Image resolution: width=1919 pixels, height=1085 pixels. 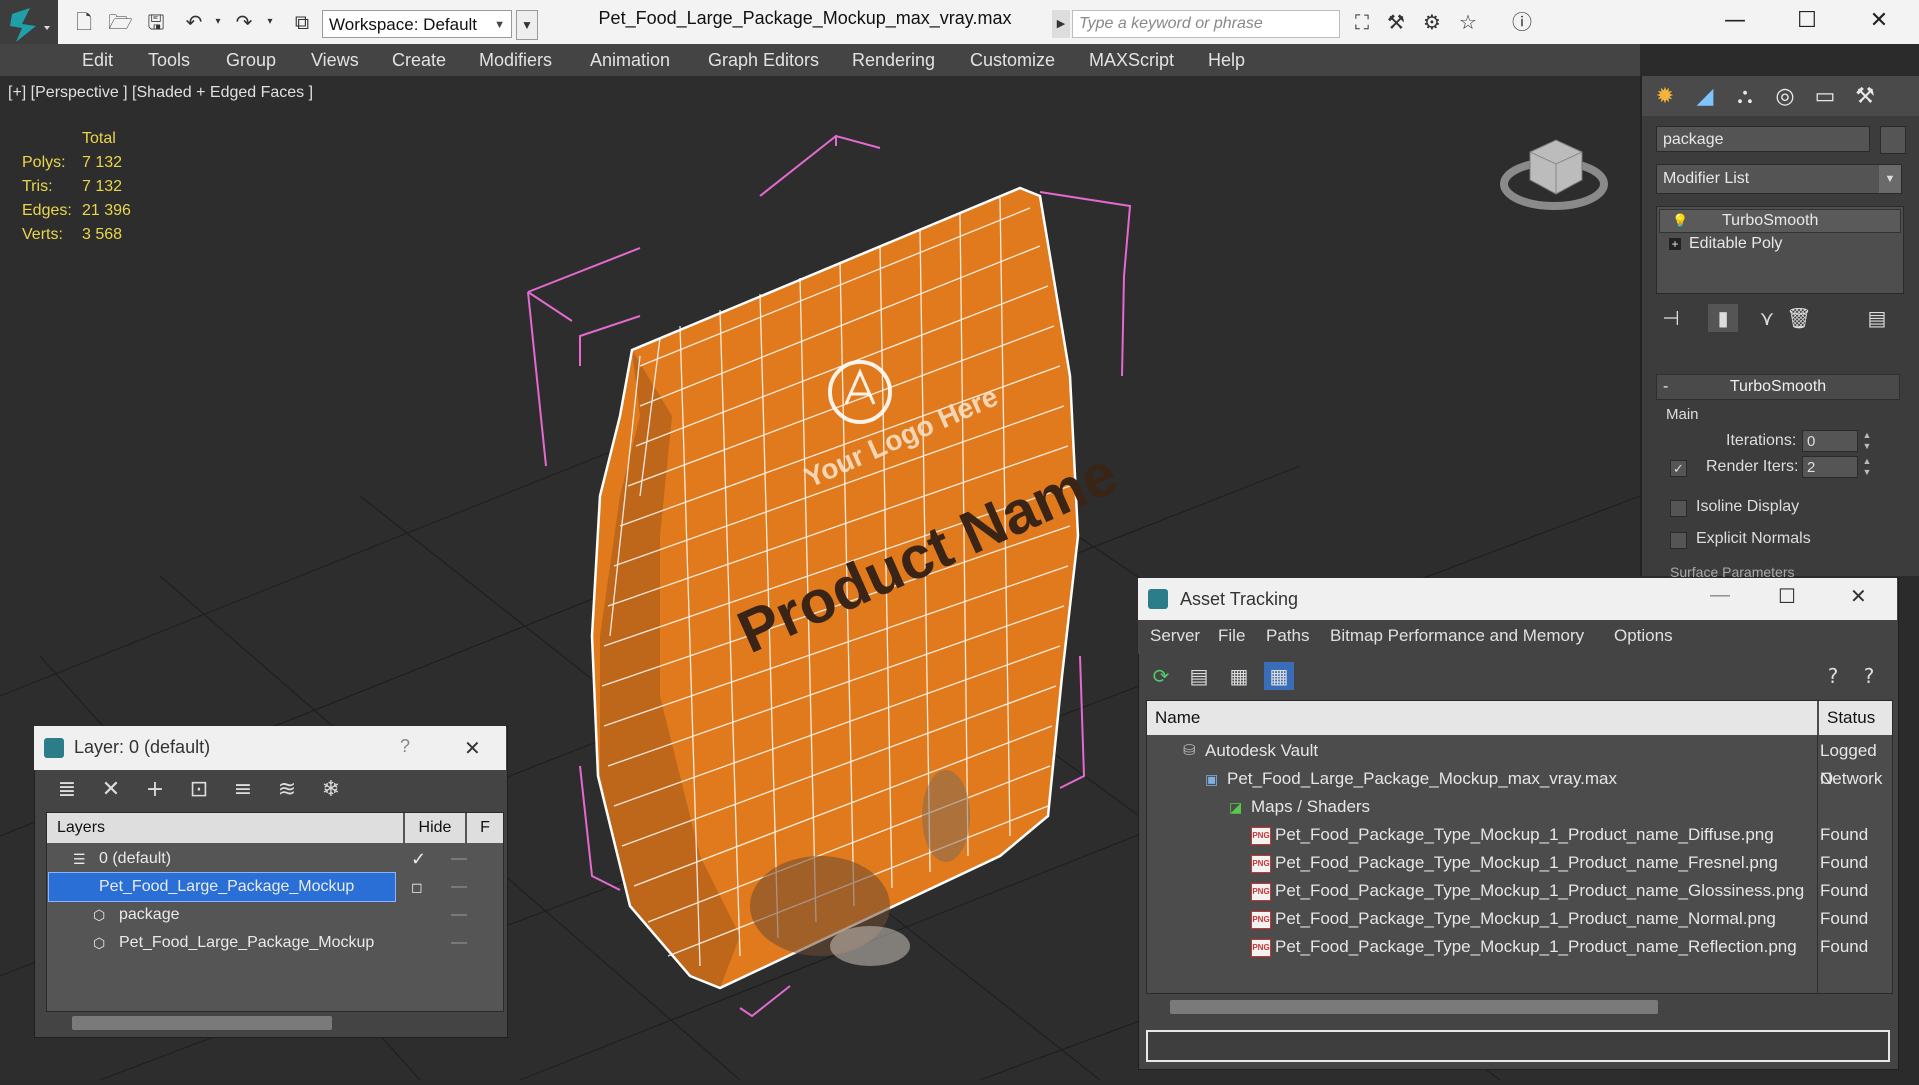 I want to click on modifier-list-dropdown: Modifier List ▼, so click(x=1779, y=179).